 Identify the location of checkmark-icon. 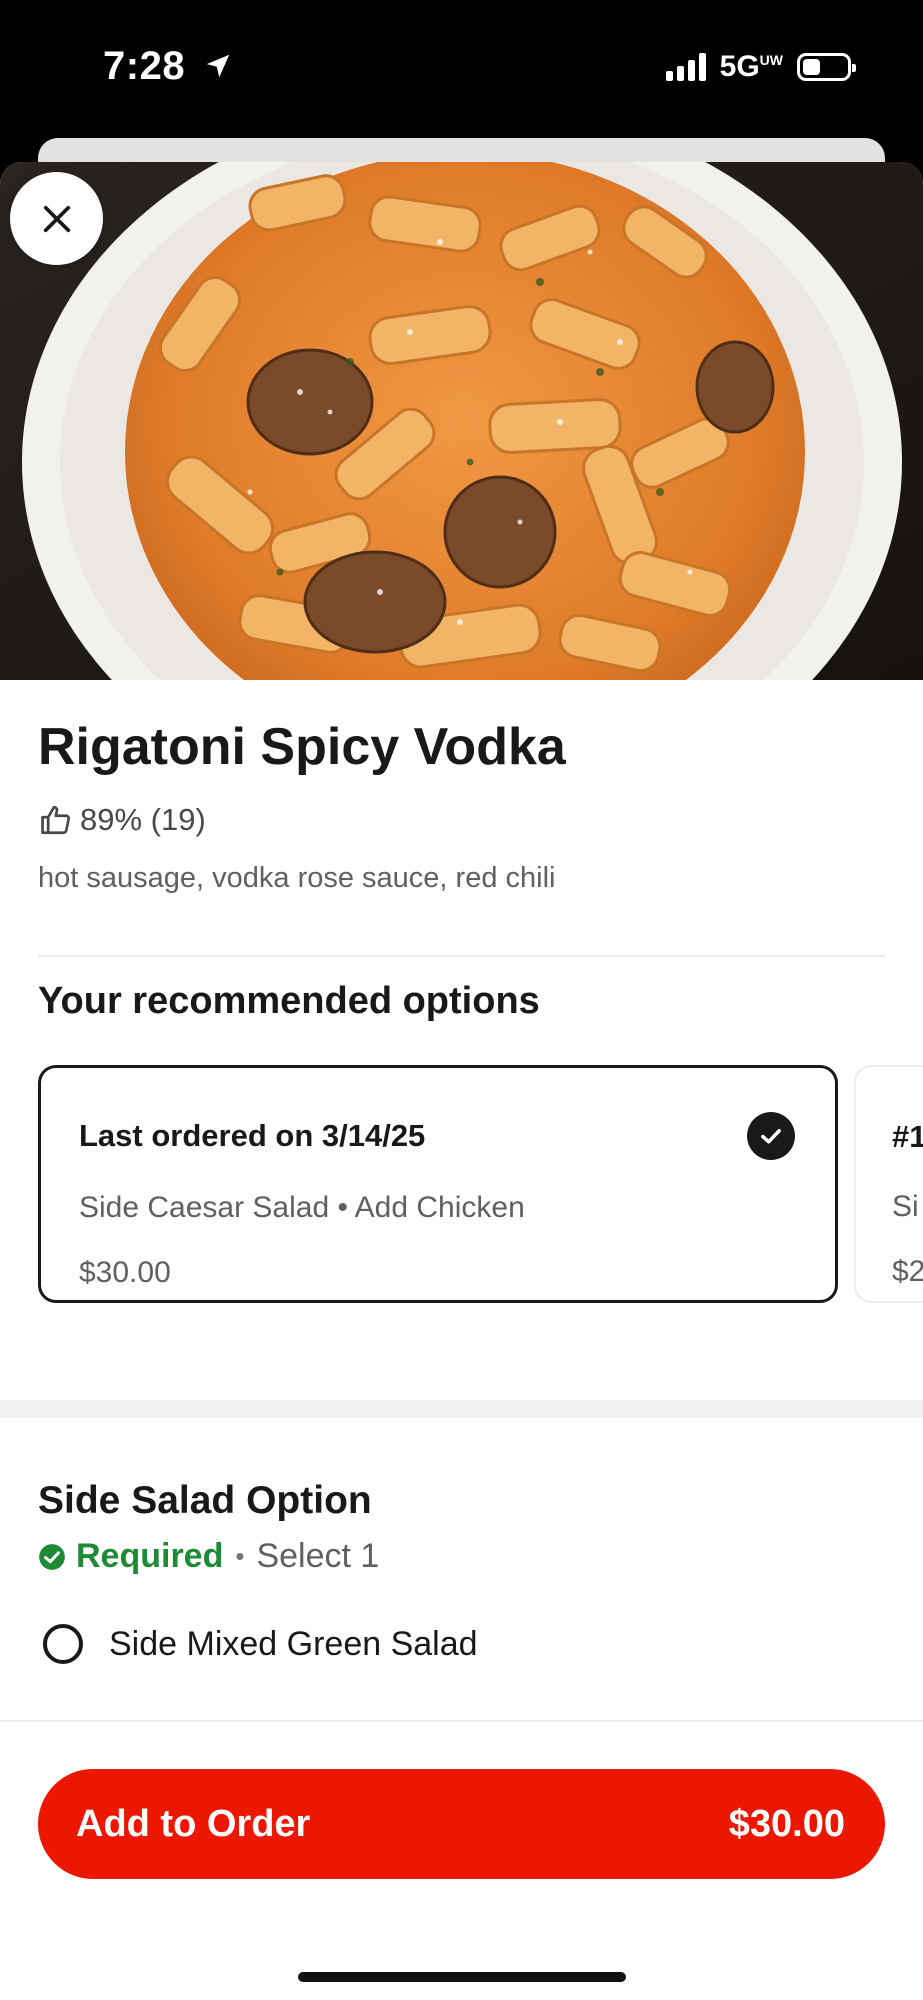
(771, 1136).